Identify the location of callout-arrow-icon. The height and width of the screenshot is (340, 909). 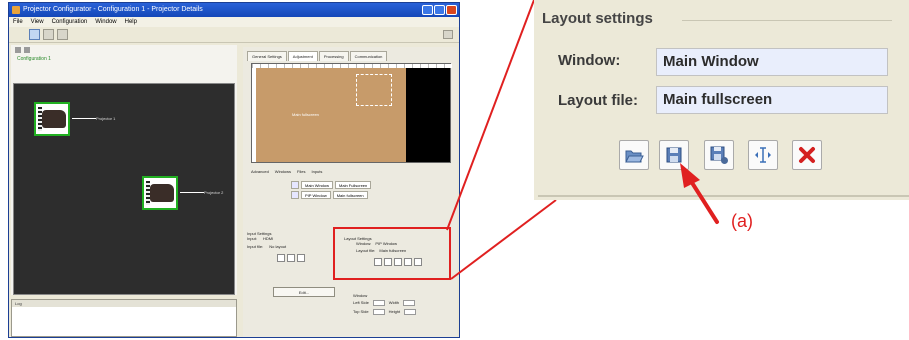
(699, 193).